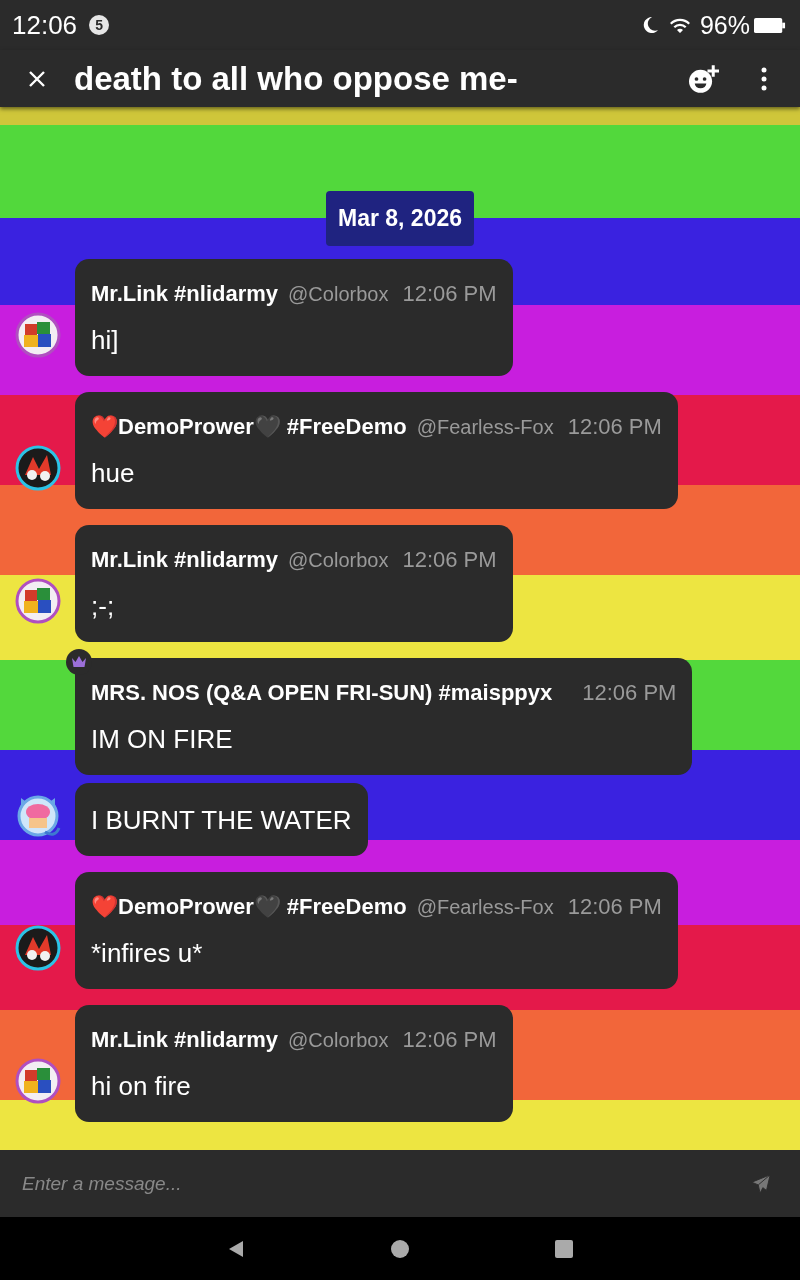  What do you see at coordinates (724, 25) in the screenshot?
I see `battery-percent: 96%` at bounding box center [724, 25].